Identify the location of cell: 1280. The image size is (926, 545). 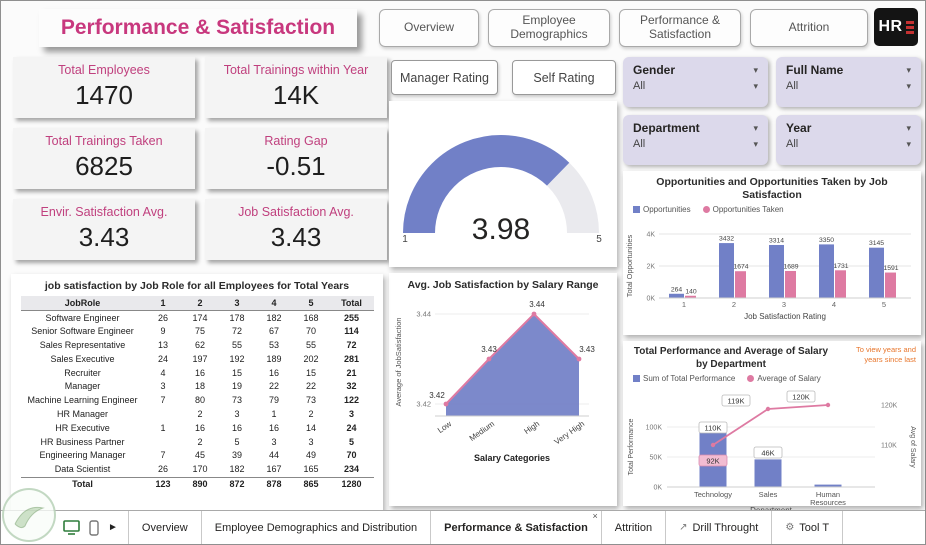
(351, 484).